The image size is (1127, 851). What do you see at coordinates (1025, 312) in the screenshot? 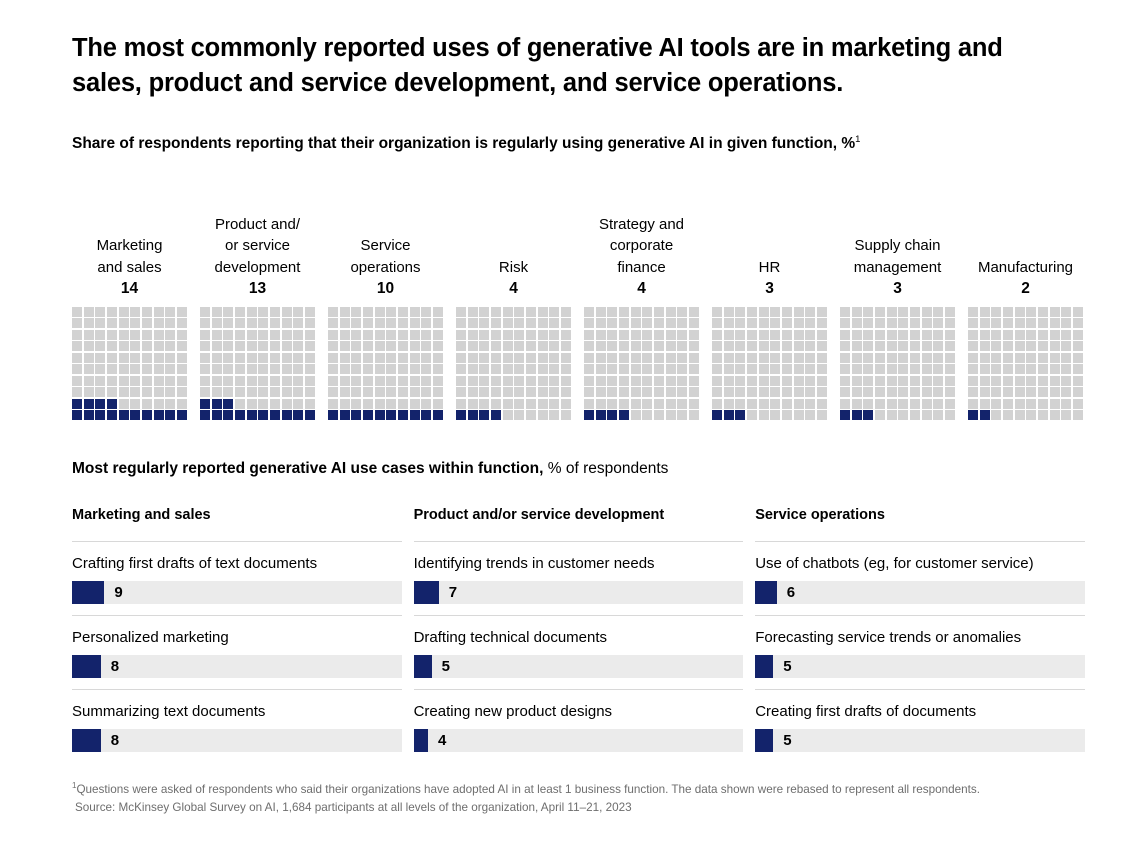
I see `waffle-column: Manufacturing 2` at bounding box center [1025, 312].